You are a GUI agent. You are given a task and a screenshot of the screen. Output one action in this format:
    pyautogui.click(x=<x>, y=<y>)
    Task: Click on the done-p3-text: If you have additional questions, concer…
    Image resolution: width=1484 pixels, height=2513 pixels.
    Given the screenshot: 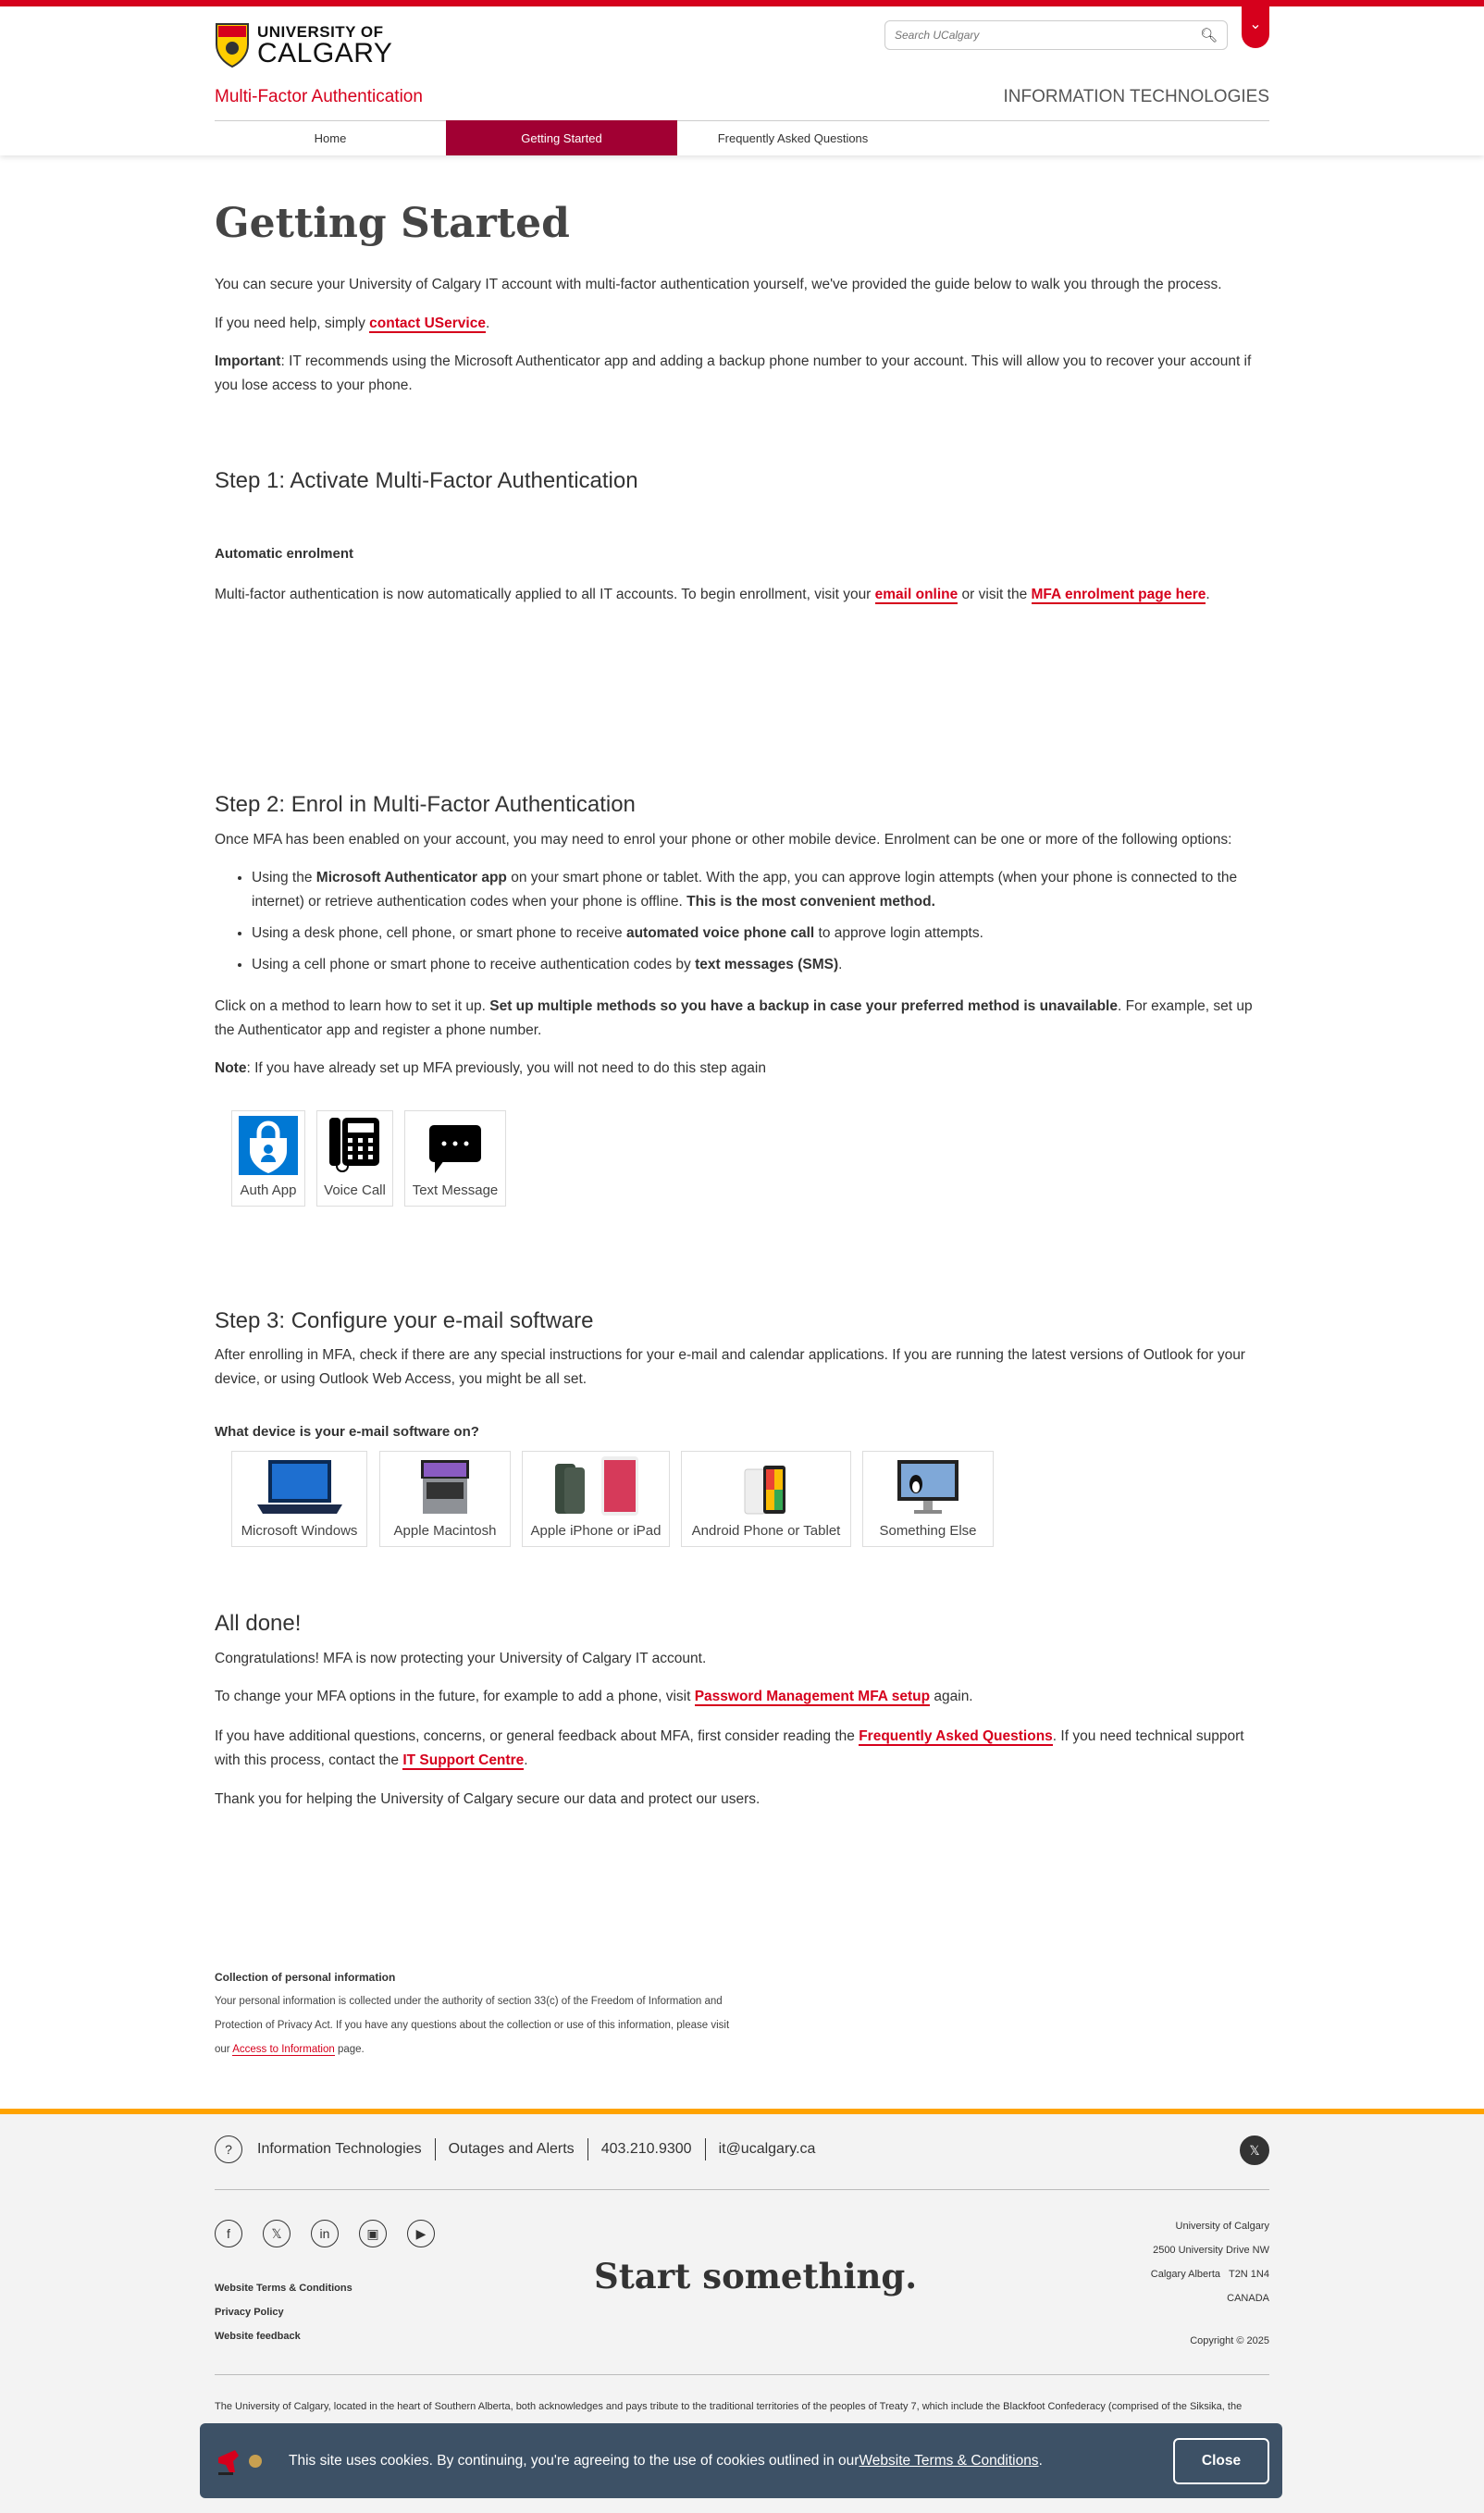 What is the action you would take?
    pyautogui.click(x=537, y=1736)
    